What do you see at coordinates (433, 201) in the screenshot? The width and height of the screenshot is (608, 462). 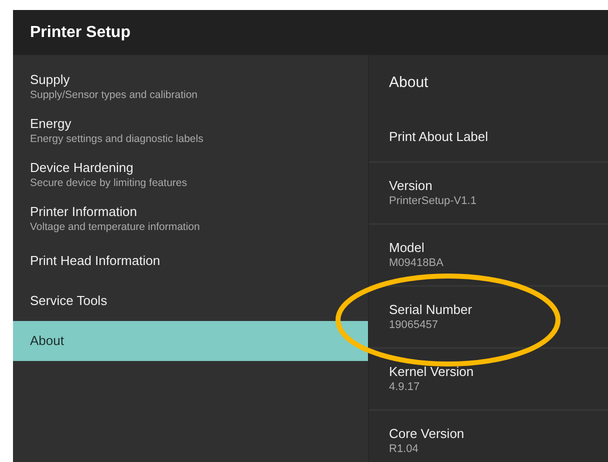 I see `detail-value: PrinterSetup-V1.1` at bounding box center [433, 201].